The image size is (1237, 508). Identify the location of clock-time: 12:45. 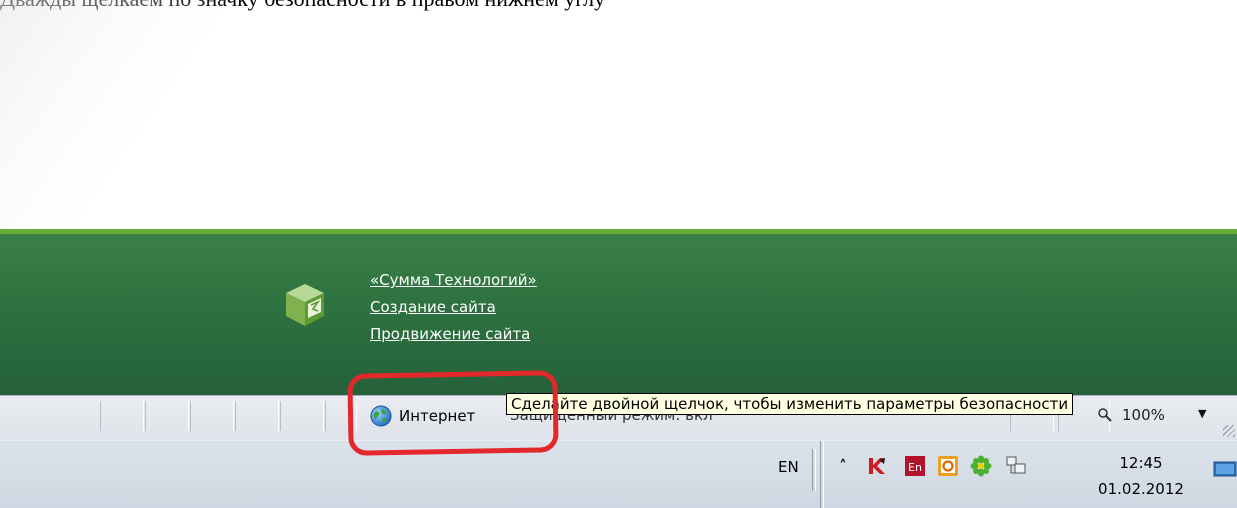
(1141, 463).